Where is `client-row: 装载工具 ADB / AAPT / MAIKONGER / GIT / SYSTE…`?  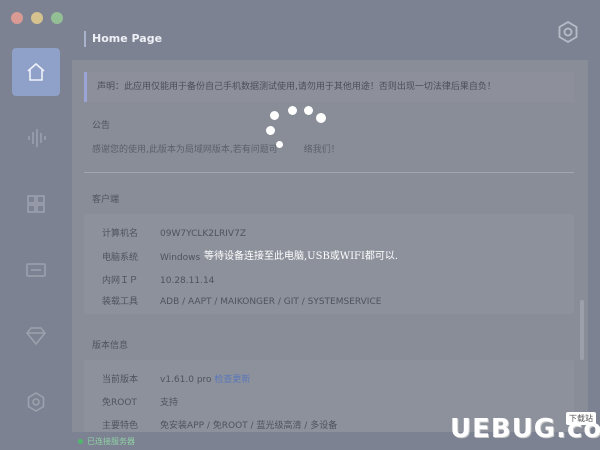 client-row: 装载工具 ADB / AAPT / MAIKONGER / GIT / SYSTE… is located at coordinates (241, 300).